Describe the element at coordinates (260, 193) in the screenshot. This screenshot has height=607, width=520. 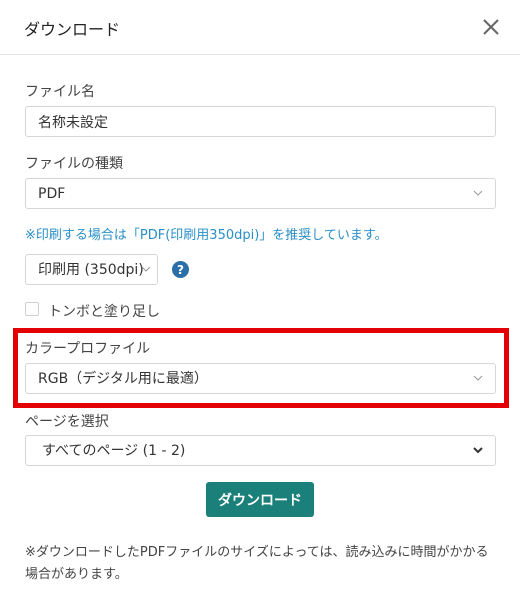
I see `filetype-select: PDF` at that location.